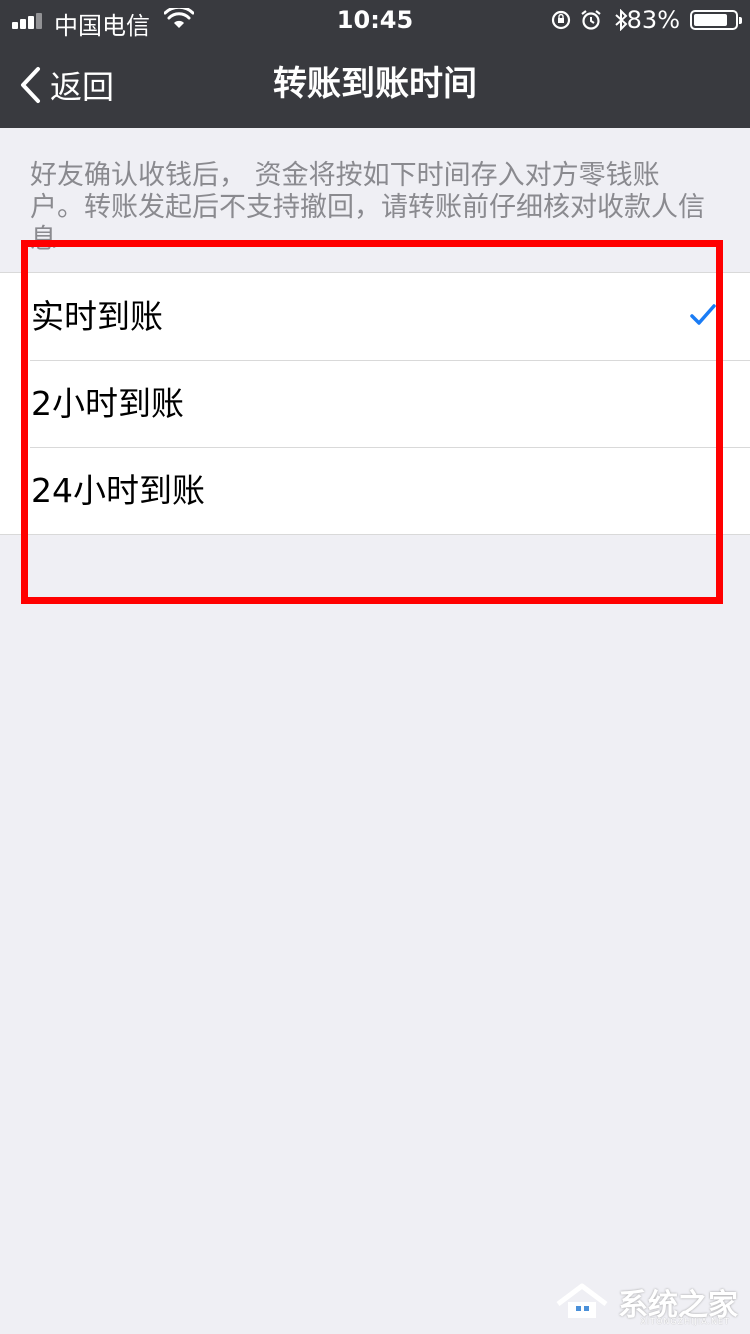  What do you see at coordinates (97, 316) in the screenshot?
I see `option-label: 实时到账` at bounding box center [97, 316].